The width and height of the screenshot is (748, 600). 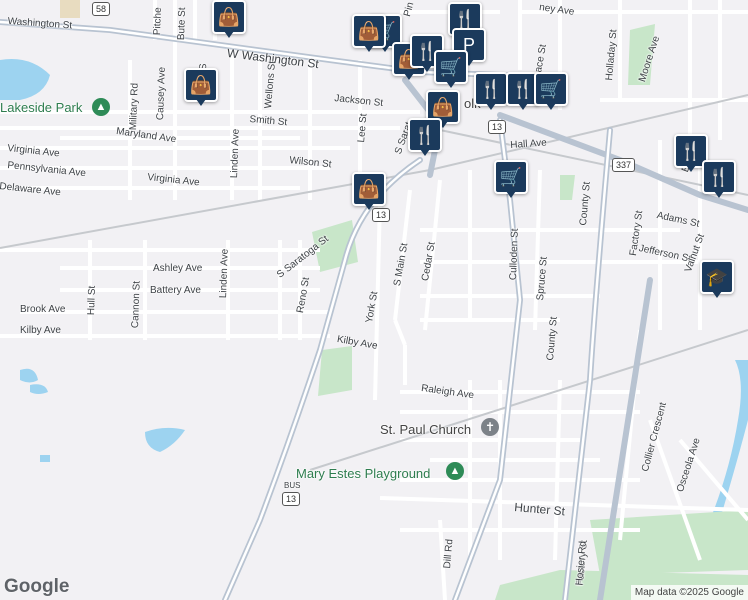 I want to click on water-pond-tiny, so click(x=45, y=458).